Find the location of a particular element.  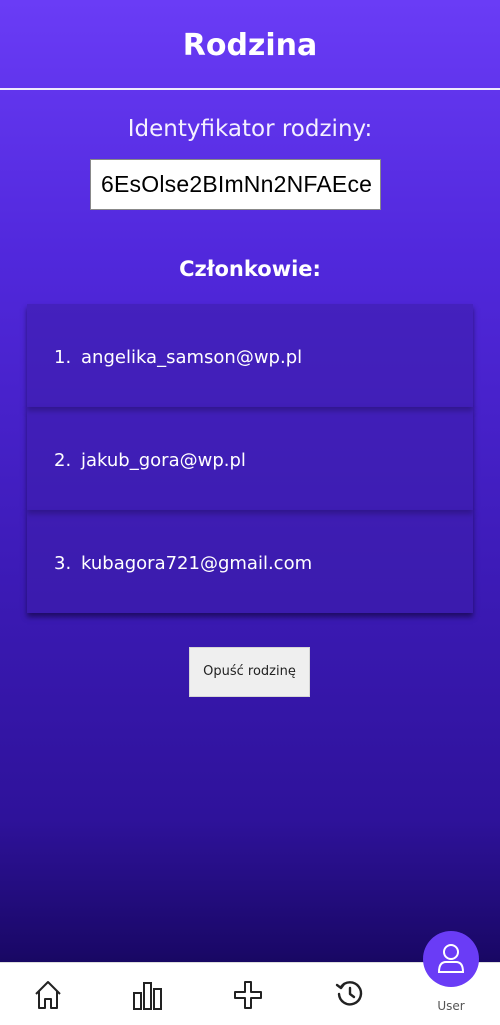

bar-chart-icon is located at coordinates (147, 996).